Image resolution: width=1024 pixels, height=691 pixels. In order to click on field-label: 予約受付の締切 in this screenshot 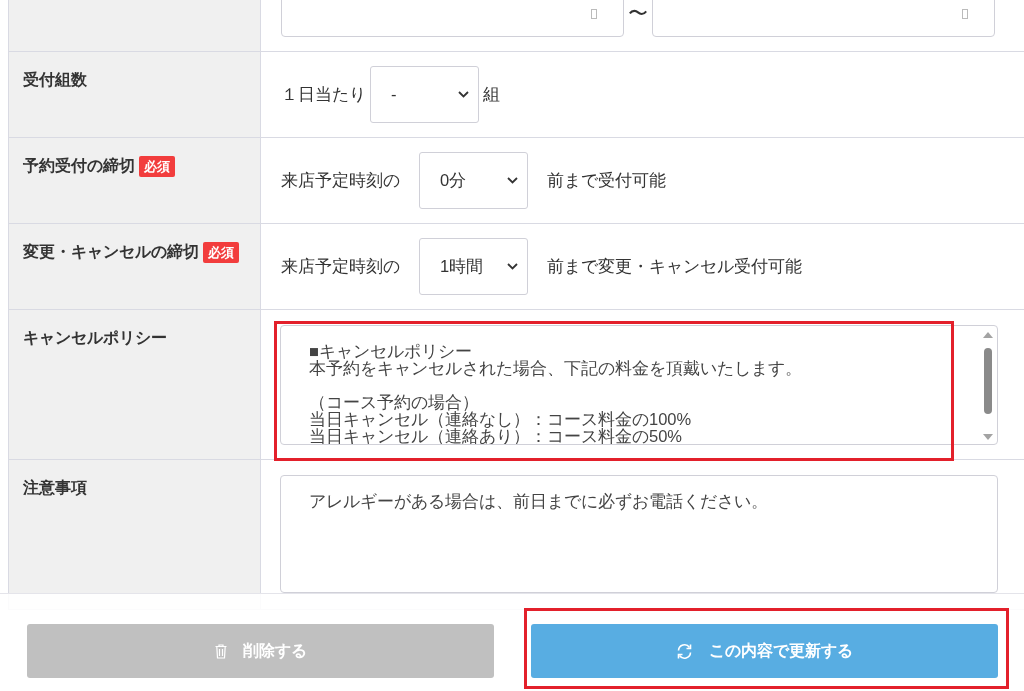, I will do `click(79, 166)`.